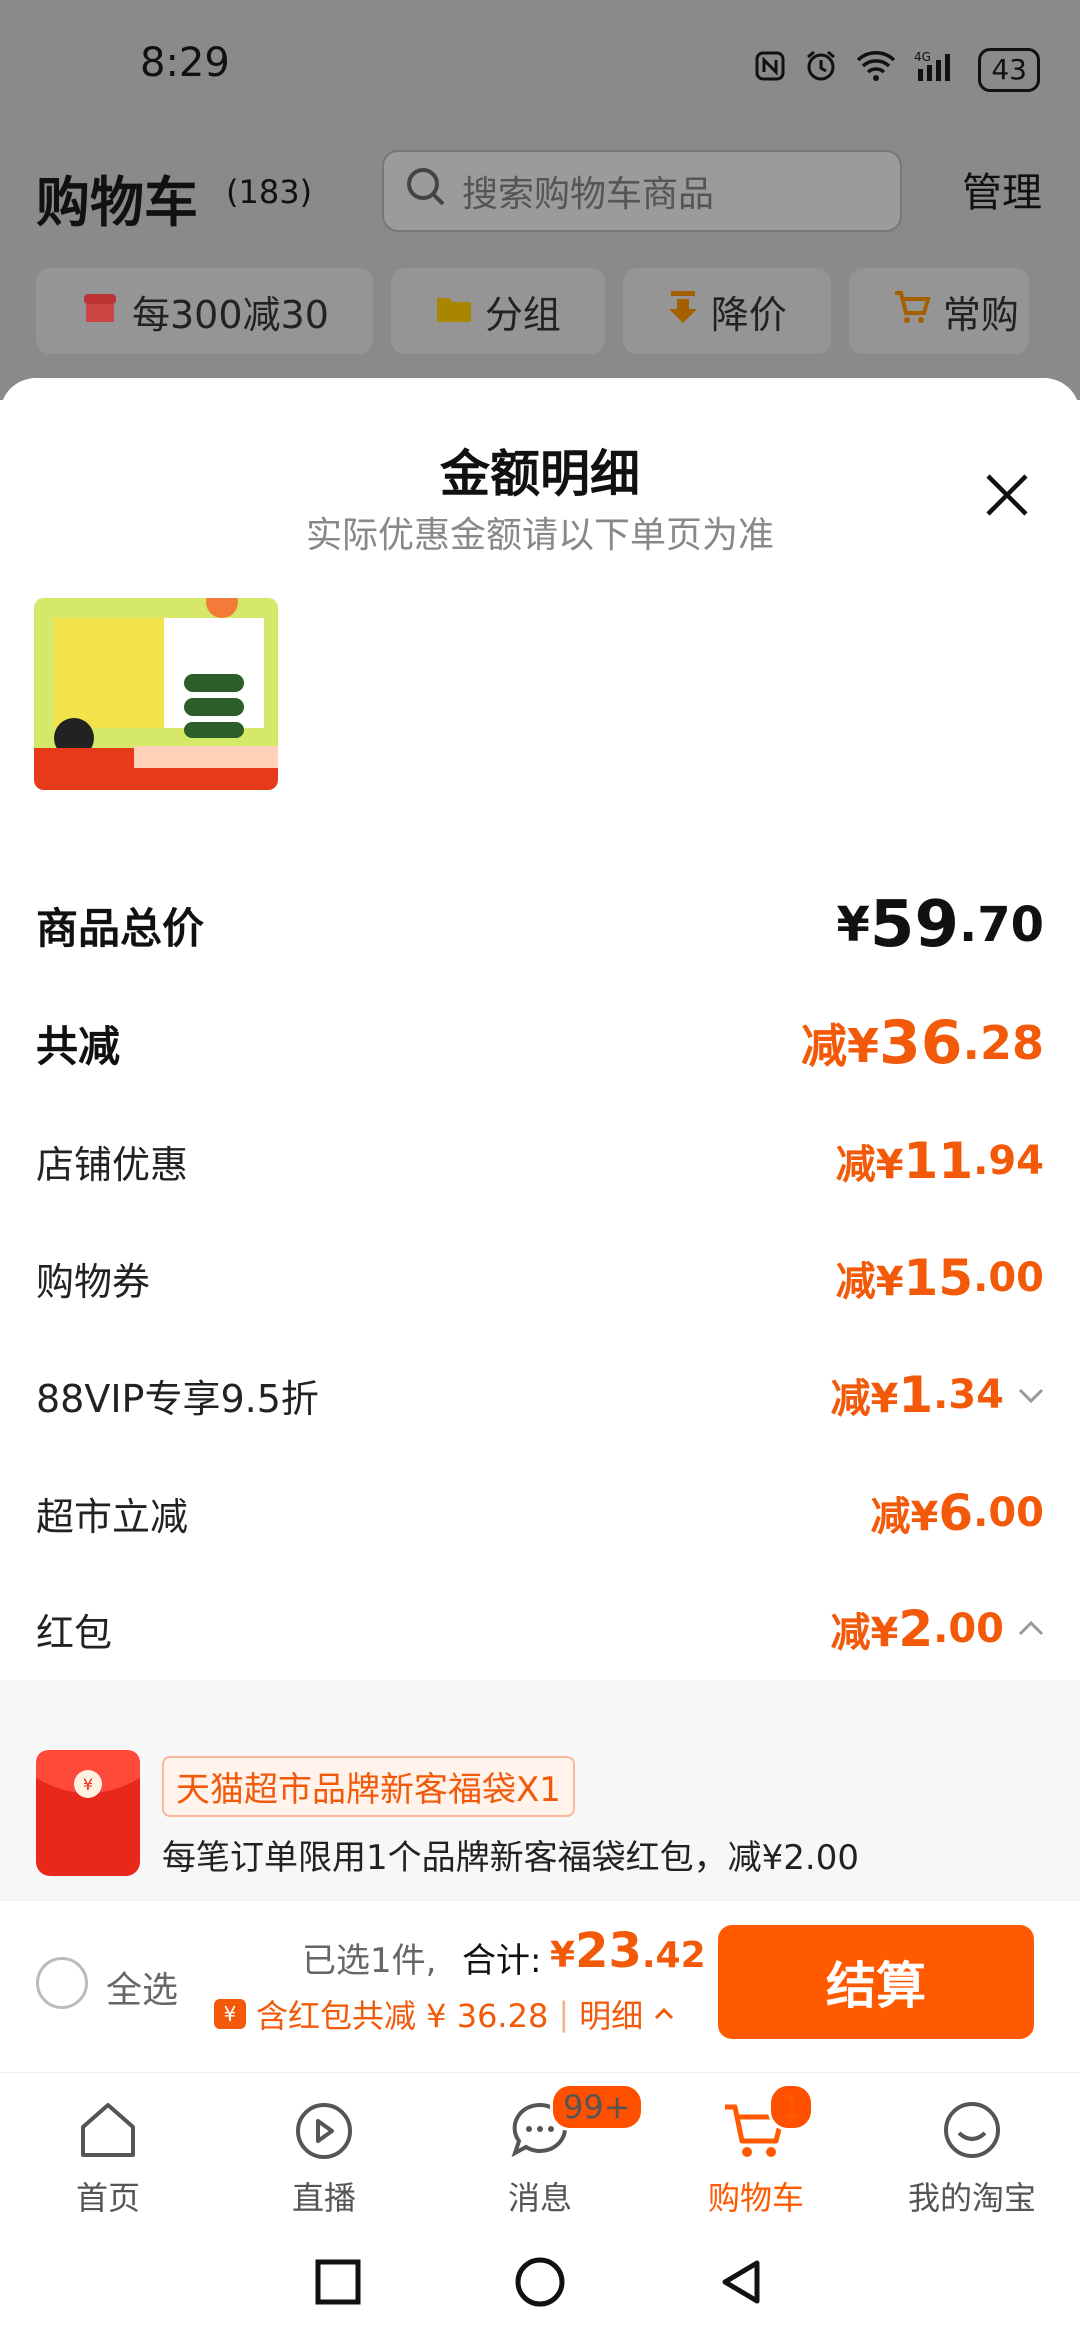  I want to click on message-badge: 99+, so click(597, 2107).